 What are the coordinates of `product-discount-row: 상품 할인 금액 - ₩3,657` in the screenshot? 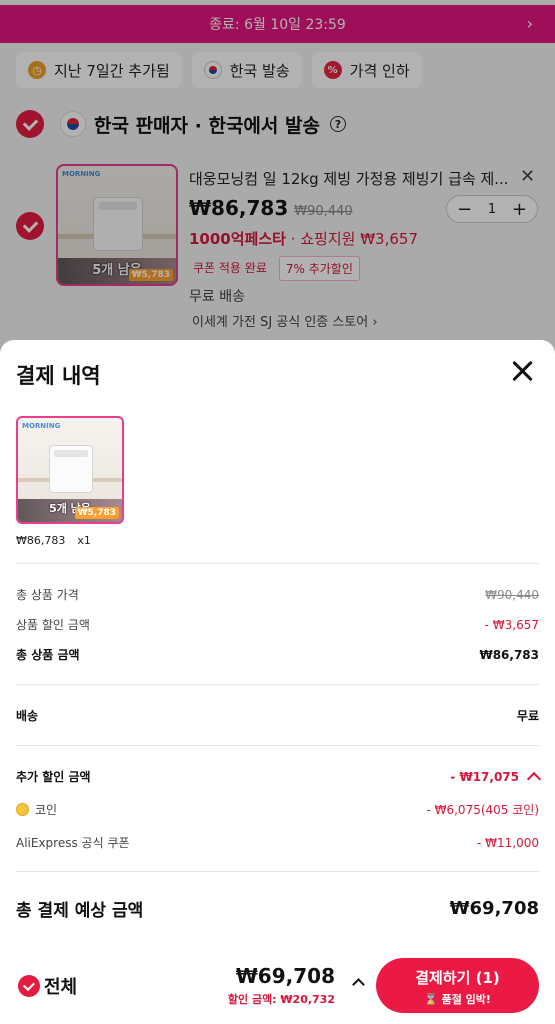 It's located at (277, 624).